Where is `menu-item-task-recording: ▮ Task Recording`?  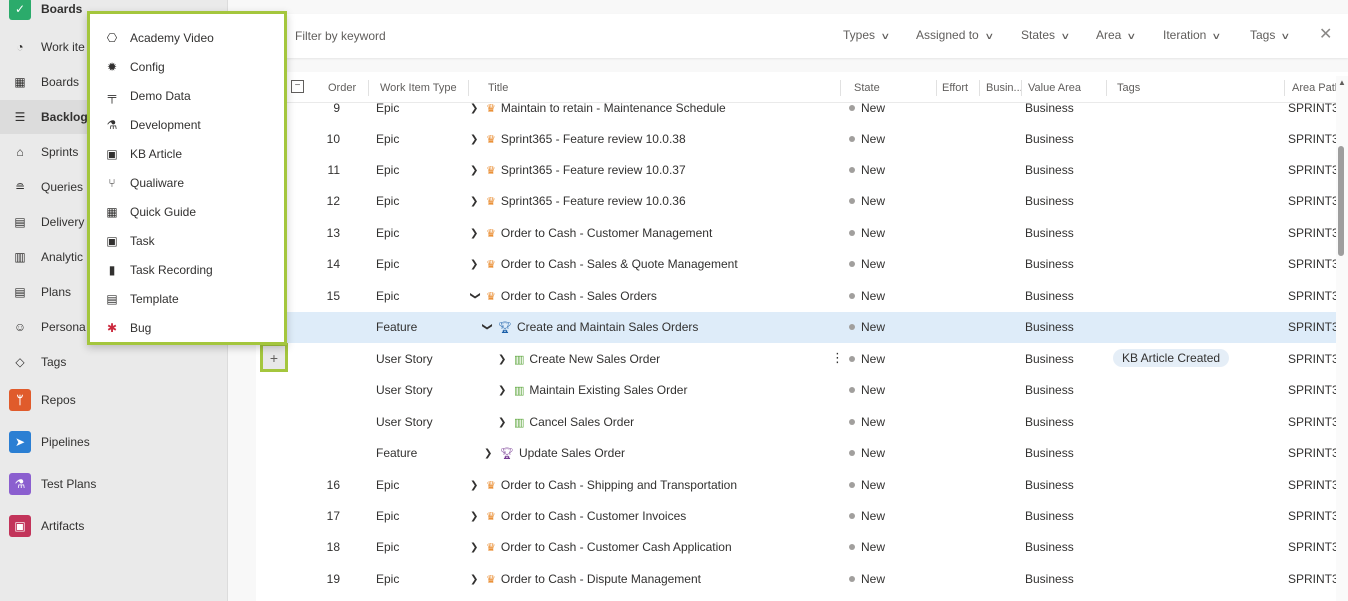 menu-item-task-recording: ▮ Task Recording is located at coordinates (187, 269).